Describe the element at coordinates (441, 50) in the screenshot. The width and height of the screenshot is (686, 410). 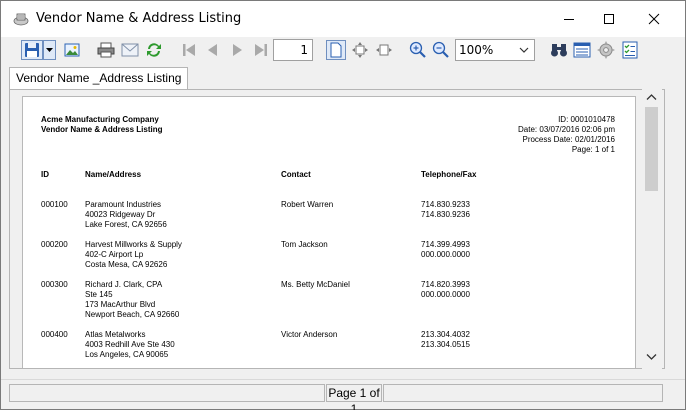
I see `zoom-out-button` at that location.